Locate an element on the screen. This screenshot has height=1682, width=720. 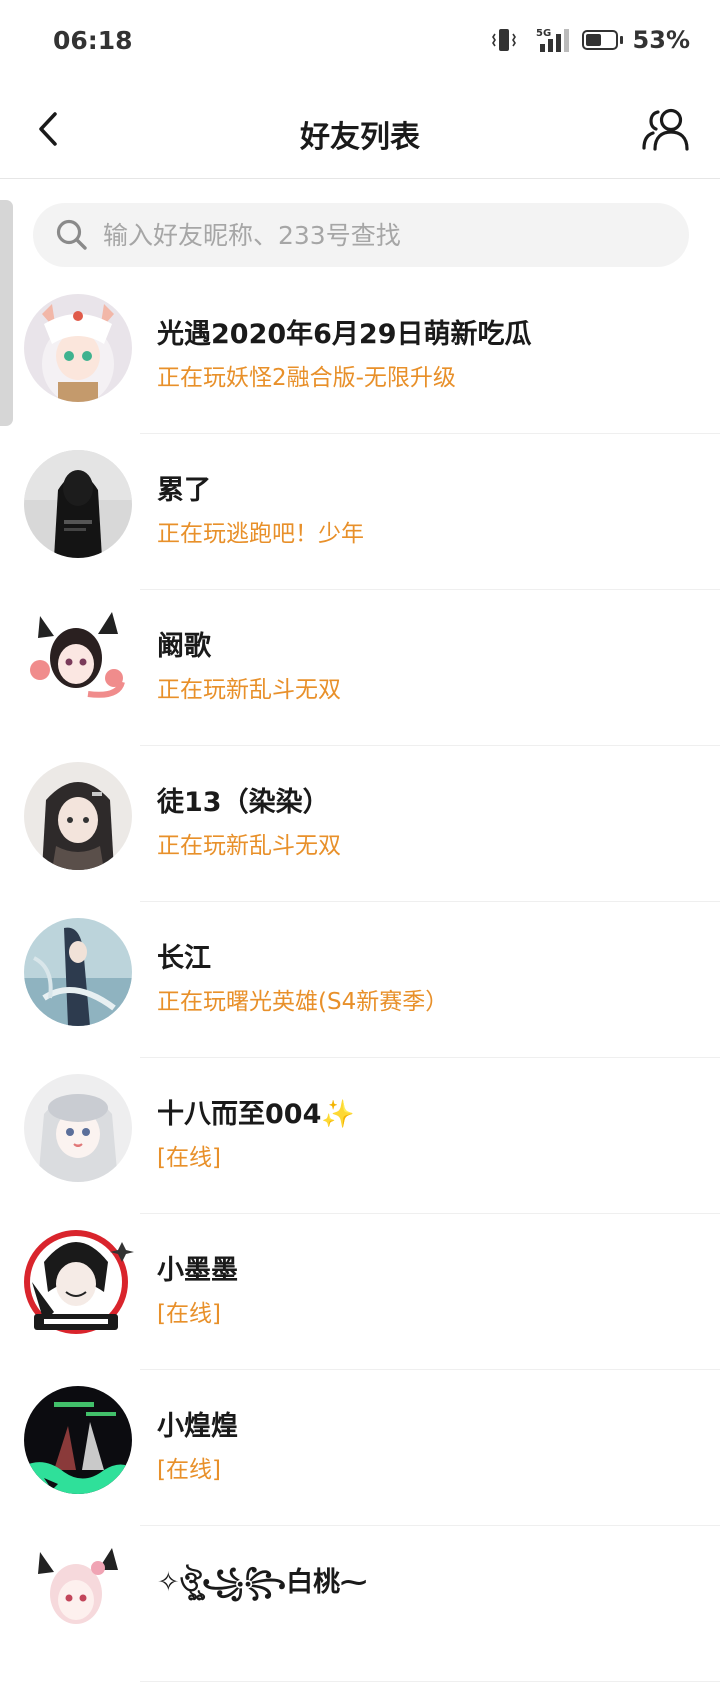
signal-icon: 5G is located at coordinates (550, 40).